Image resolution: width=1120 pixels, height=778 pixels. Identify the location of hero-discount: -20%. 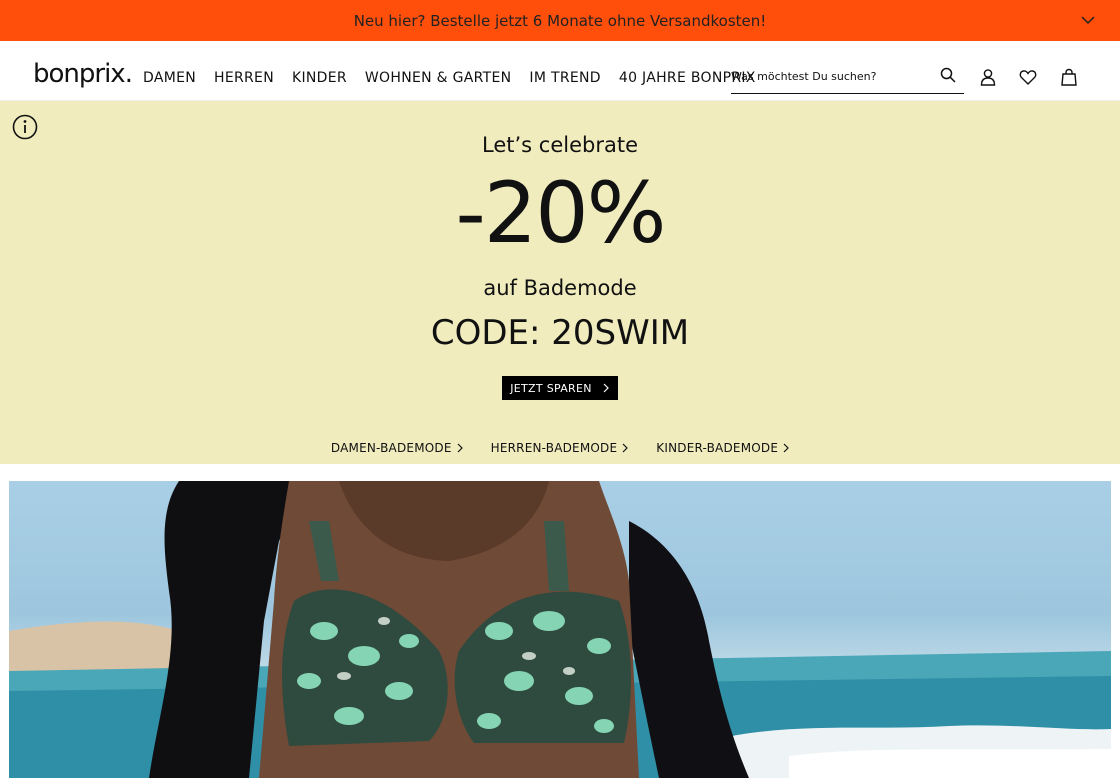
(560, 213).